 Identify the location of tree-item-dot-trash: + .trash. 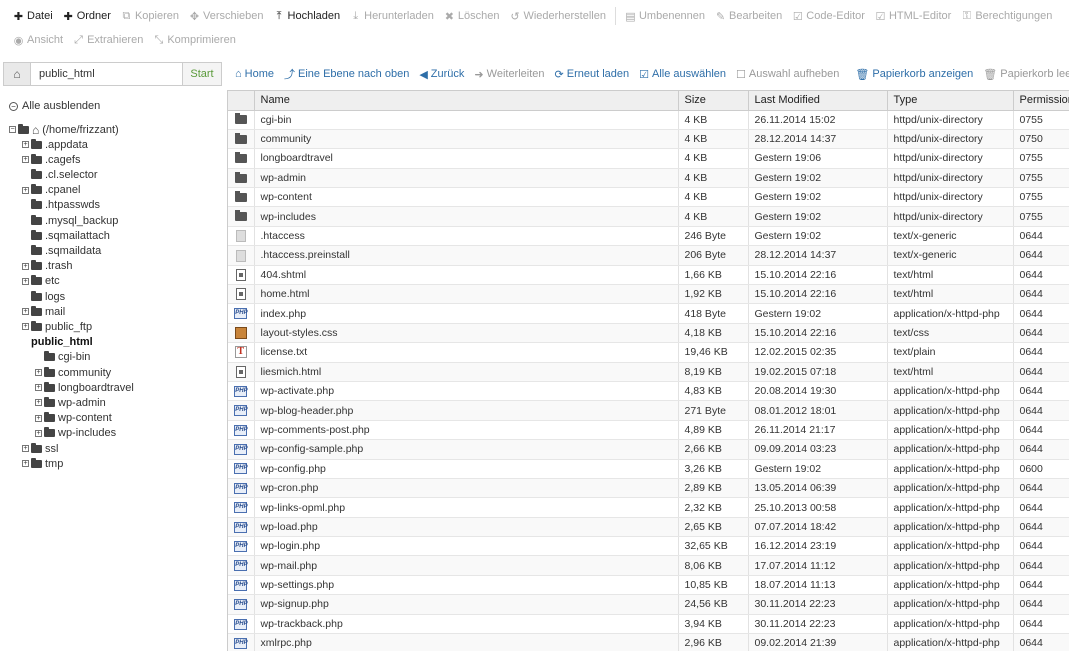
(47, 266).